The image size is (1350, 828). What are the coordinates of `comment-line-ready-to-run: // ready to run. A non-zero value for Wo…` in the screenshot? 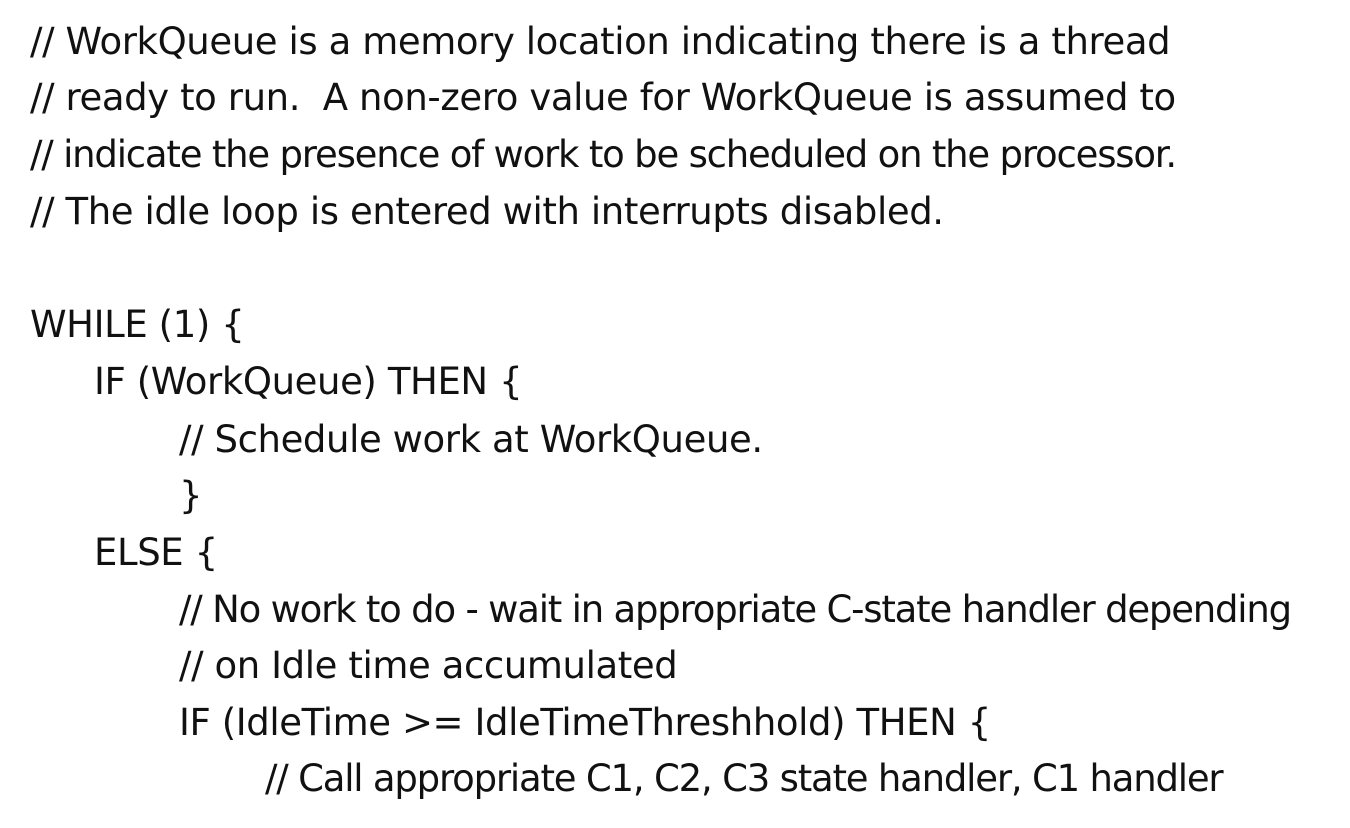 It's located at (603, 97).